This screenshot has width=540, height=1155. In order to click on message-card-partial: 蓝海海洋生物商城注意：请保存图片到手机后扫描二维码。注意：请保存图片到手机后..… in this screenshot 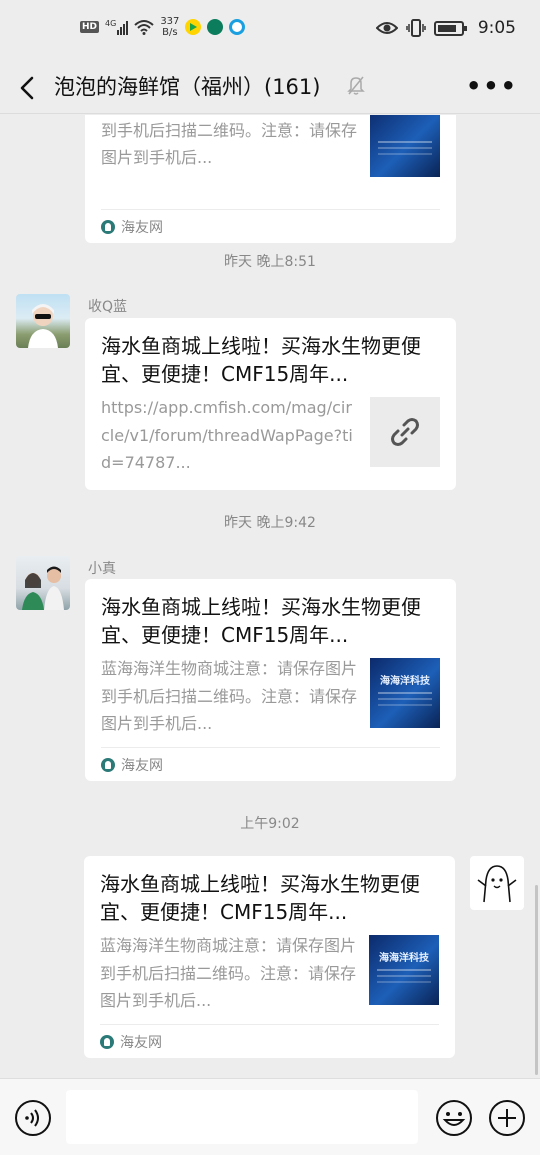, I will do `click(270, 179)`.